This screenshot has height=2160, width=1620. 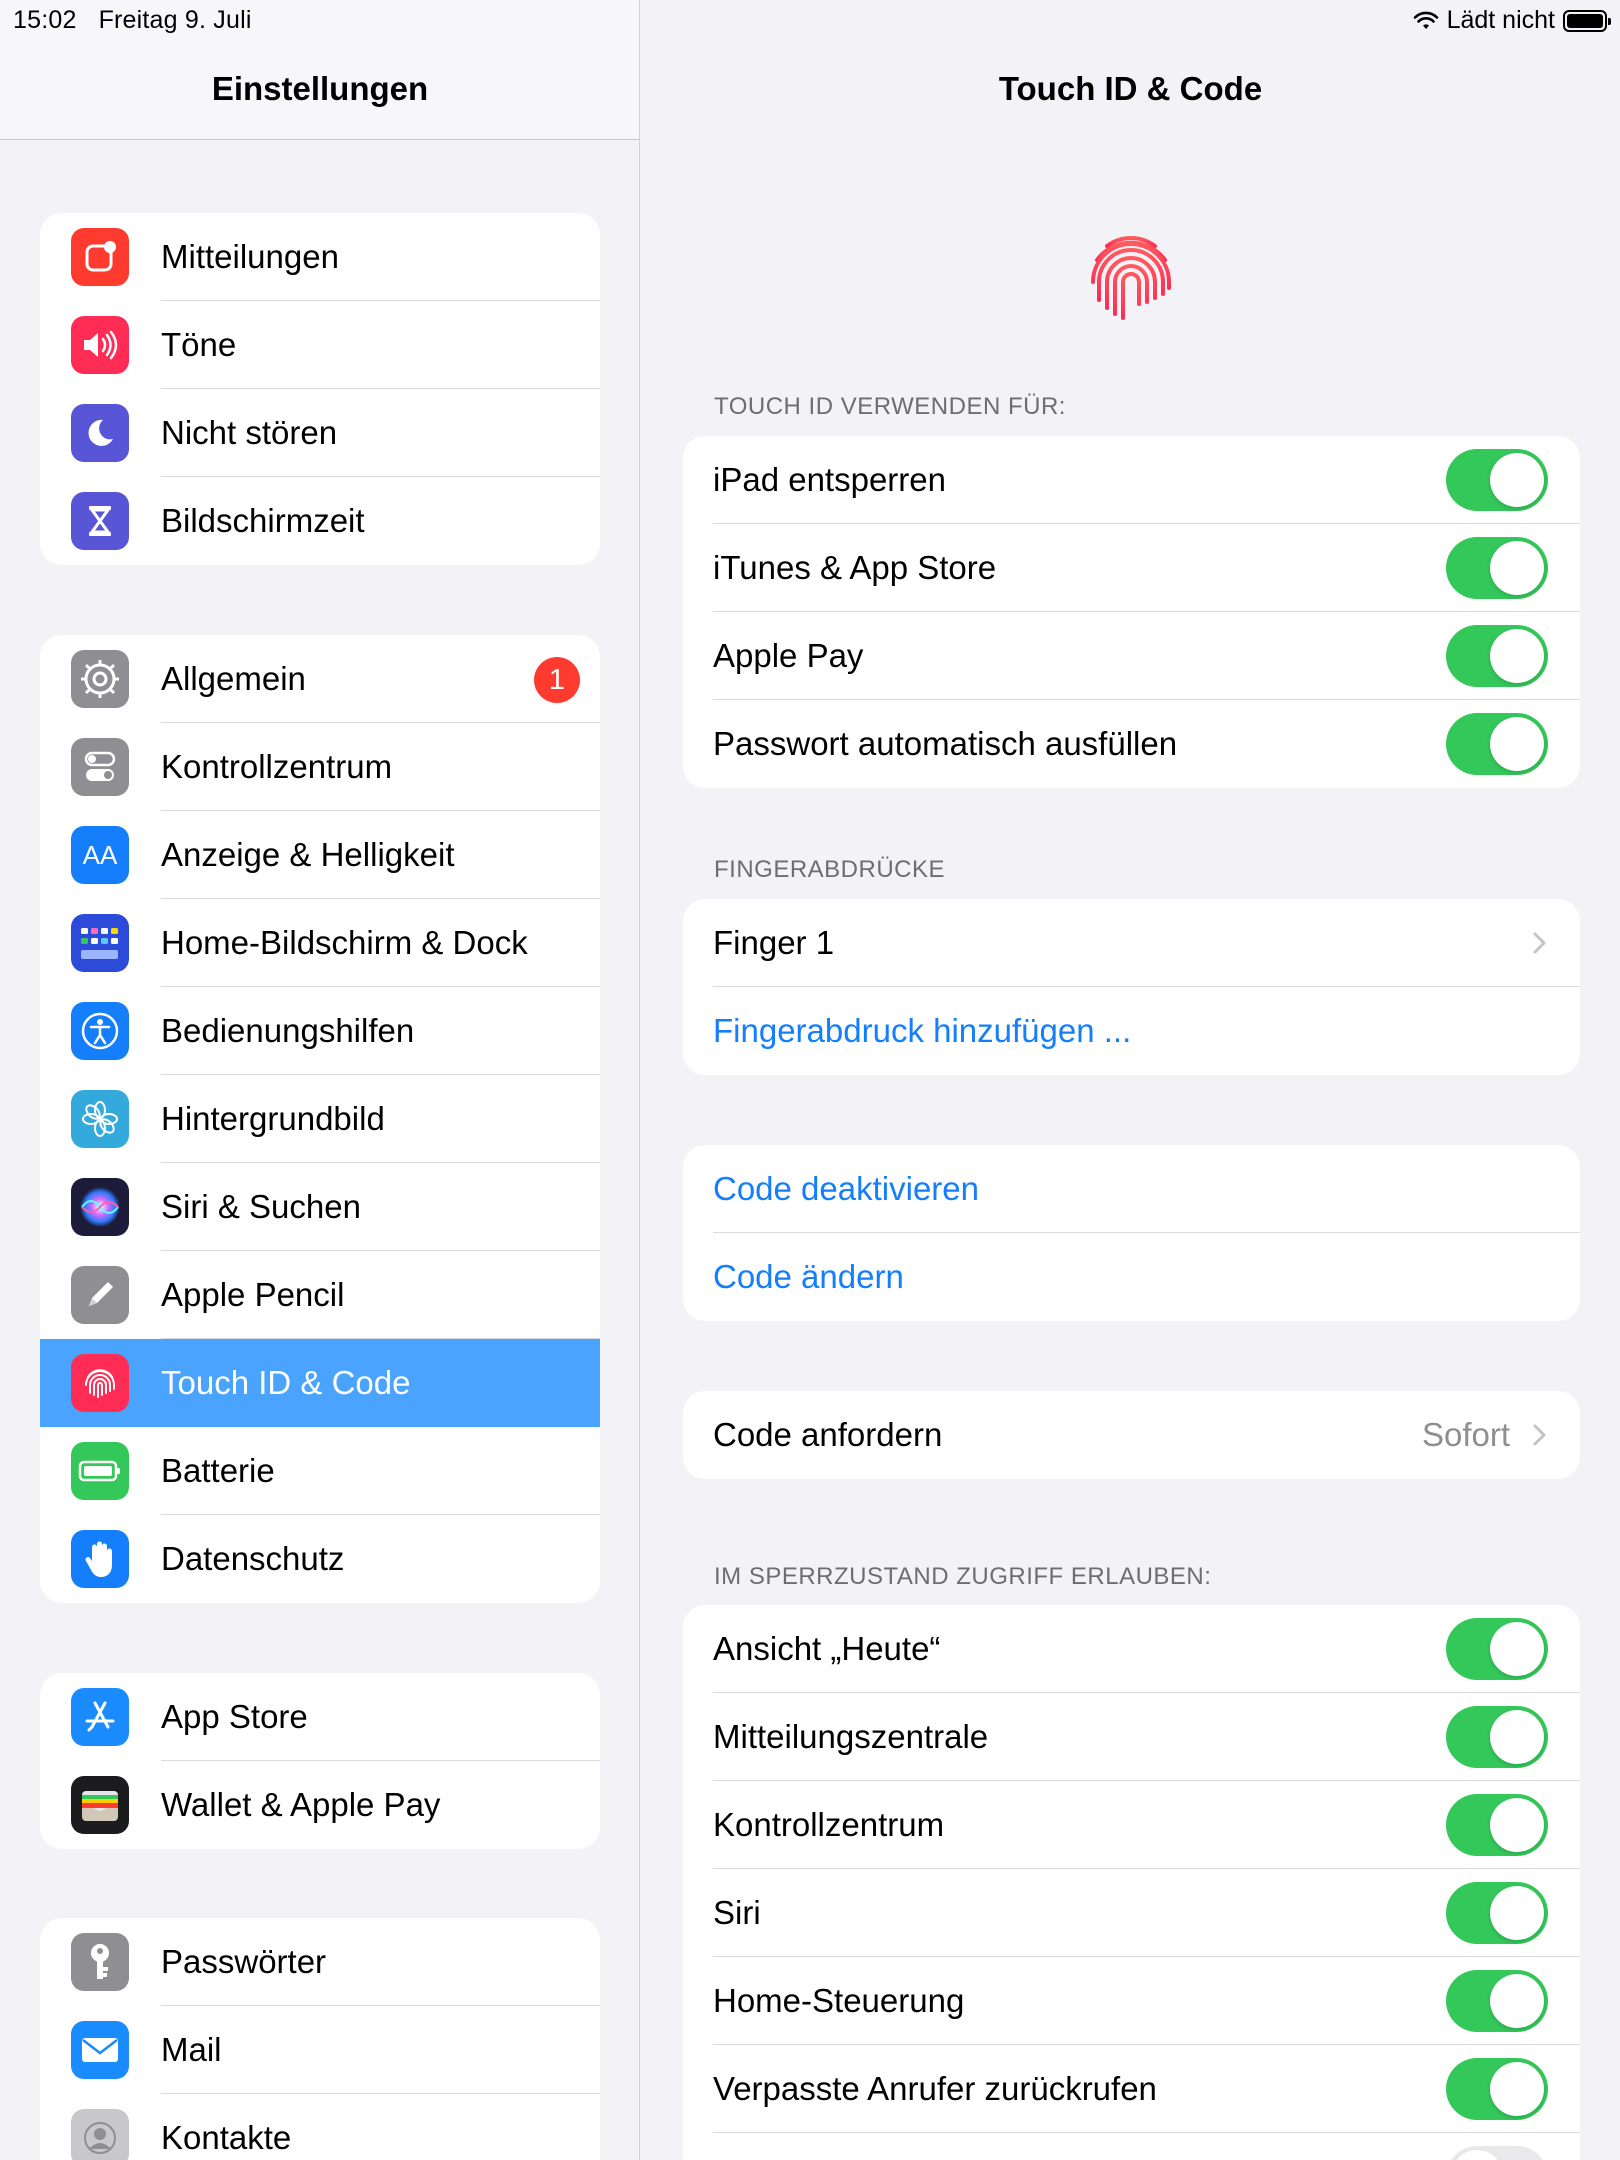 What do you see at coordinates (846, 1188) in the screenshot?
I see `row-label: Code deaktivieren` at bounding box center [846, 1188].